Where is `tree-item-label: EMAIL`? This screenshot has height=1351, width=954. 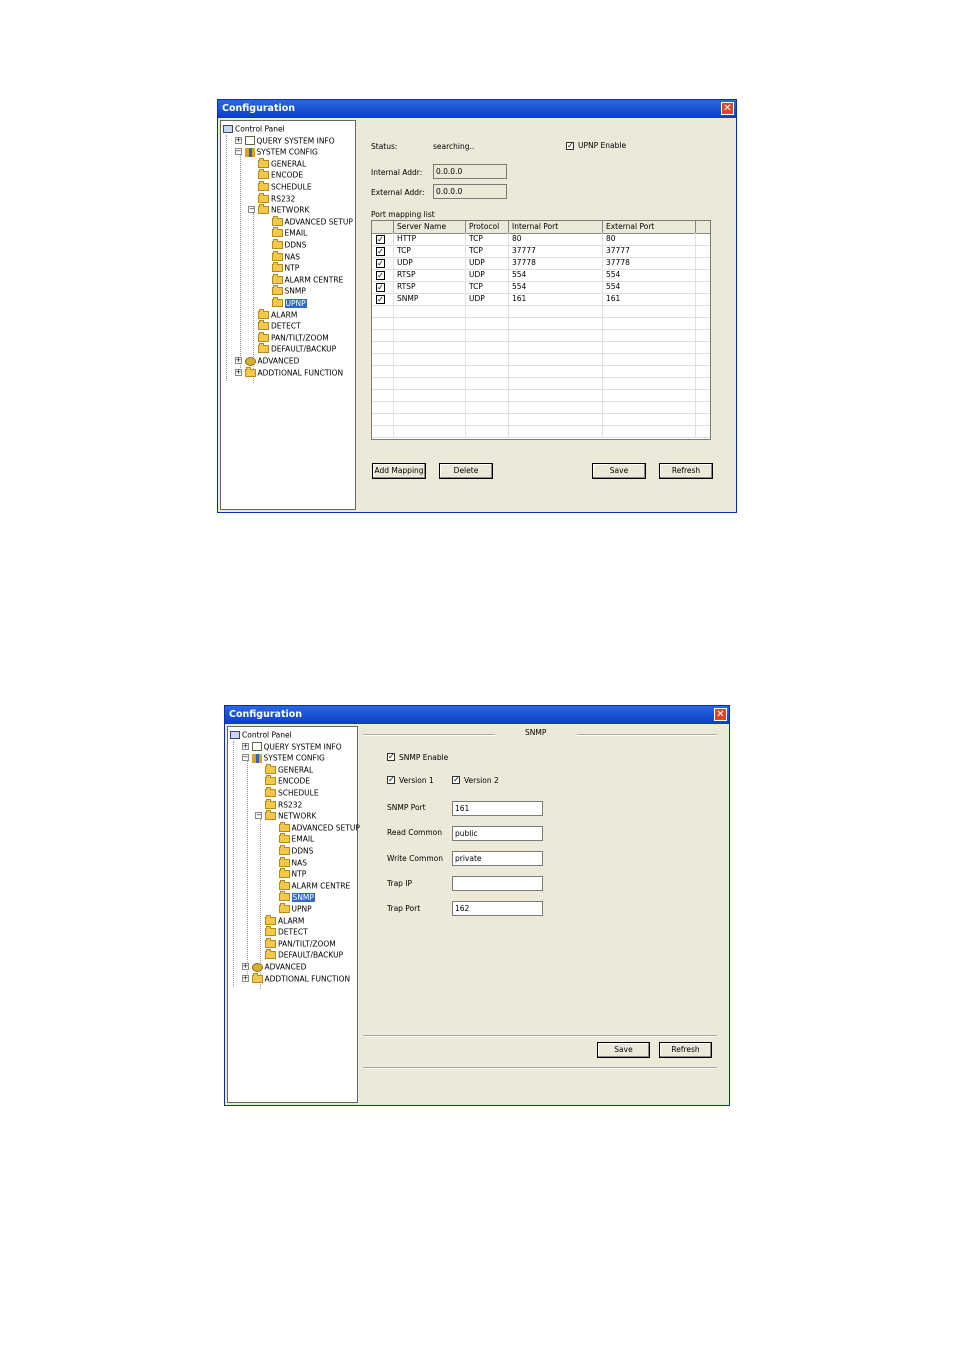
tree-item-label: EMAIL is located at coordinates (303, 839).